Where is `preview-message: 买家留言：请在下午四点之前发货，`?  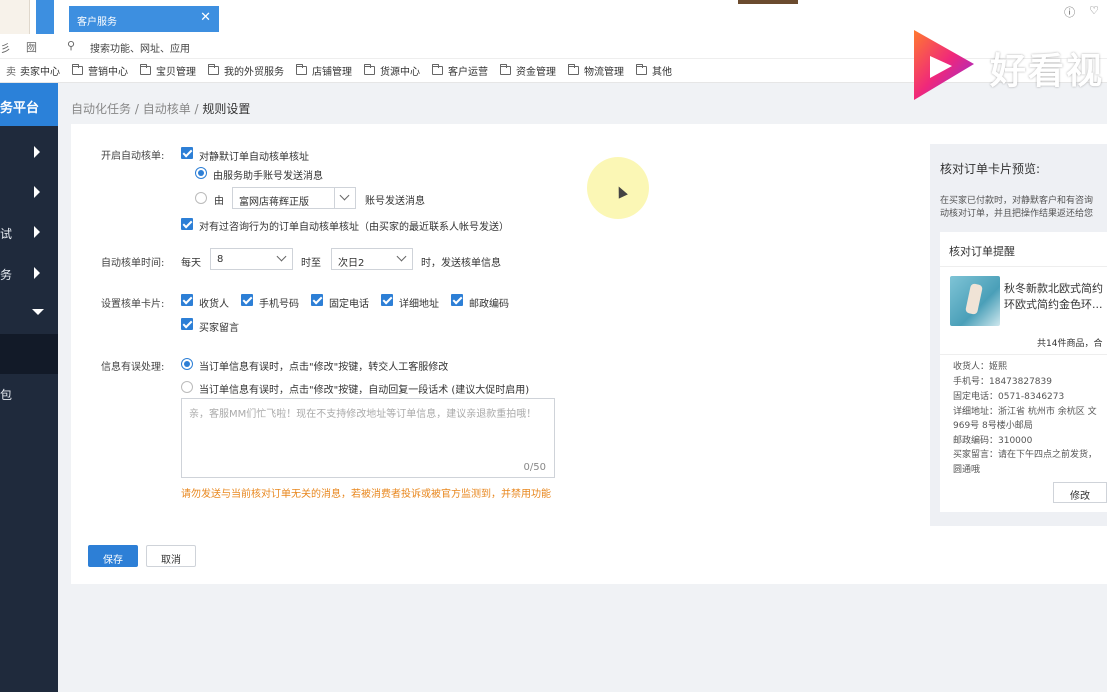
preview-message: 买家留言：请在下午四点之前发货， is located at coordinates (1025, 455).